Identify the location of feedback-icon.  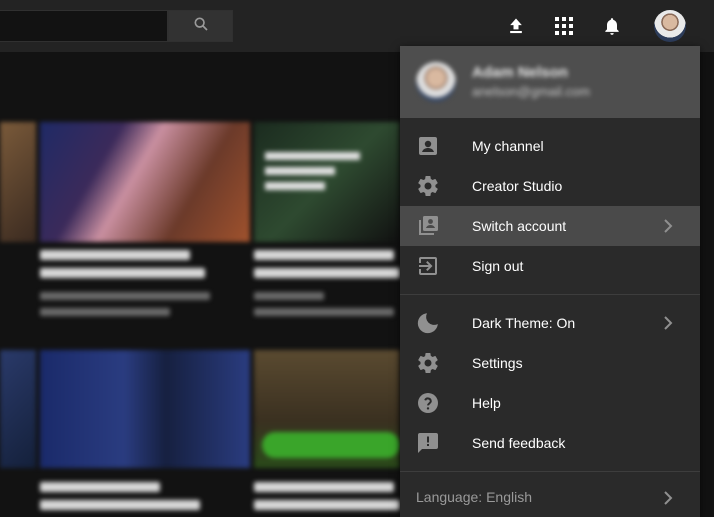
(428, 443).